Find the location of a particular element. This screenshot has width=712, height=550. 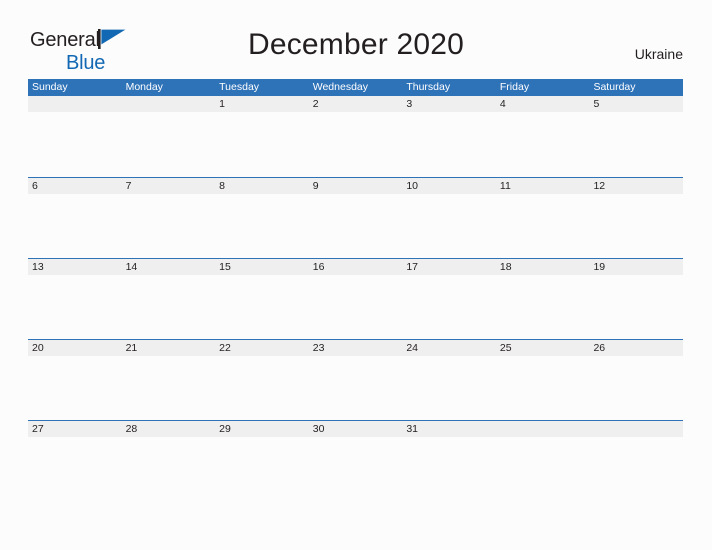

day-cell: 6 is located at coordinates (75, 186).